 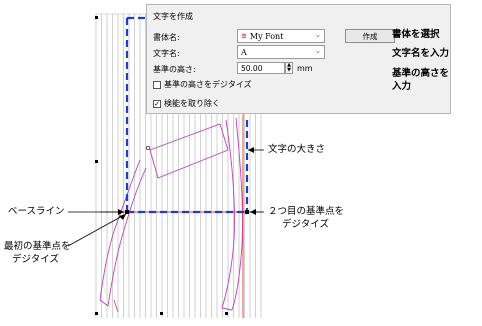 I want to click on height-spinner: ▲ ▼, so click(x=289, y=68).